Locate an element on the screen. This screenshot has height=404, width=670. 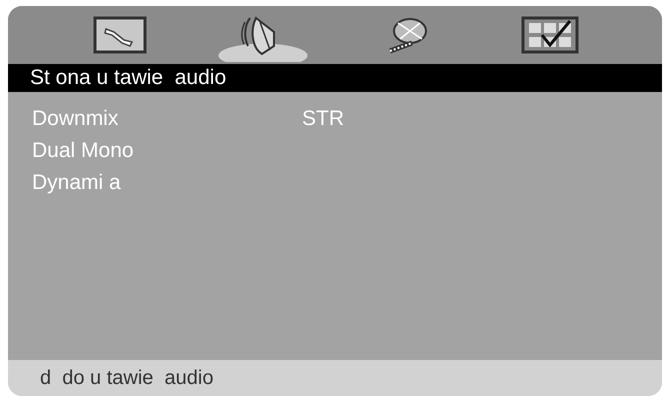
page-title: St ona u tawie audio is located at coordinates (335, 78).